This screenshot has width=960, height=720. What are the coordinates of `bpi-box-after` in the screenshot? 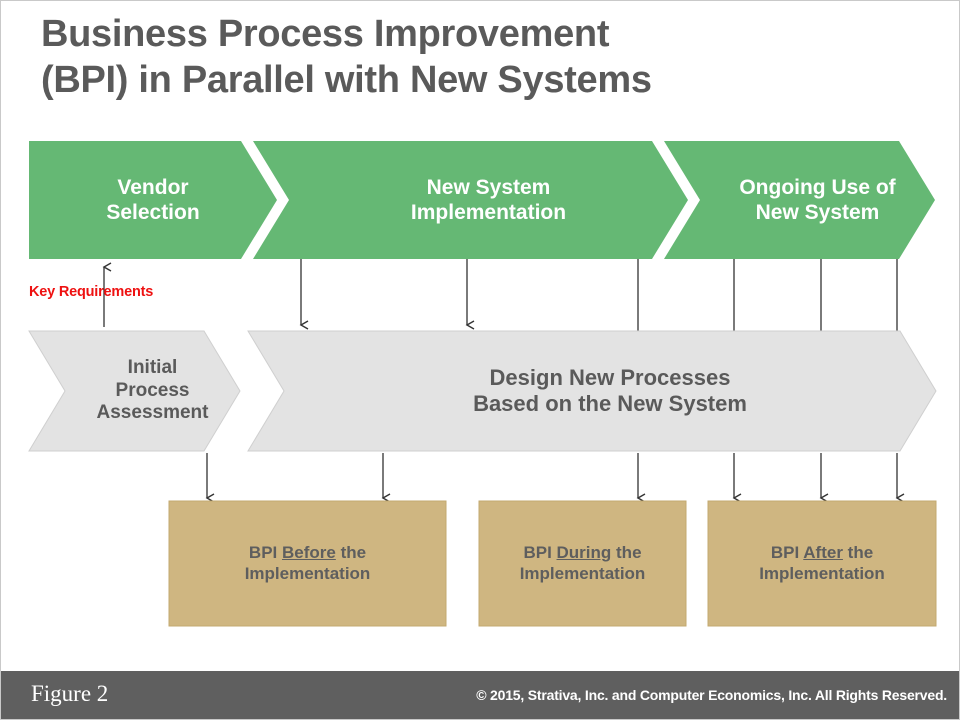 It's located at (822, 563).